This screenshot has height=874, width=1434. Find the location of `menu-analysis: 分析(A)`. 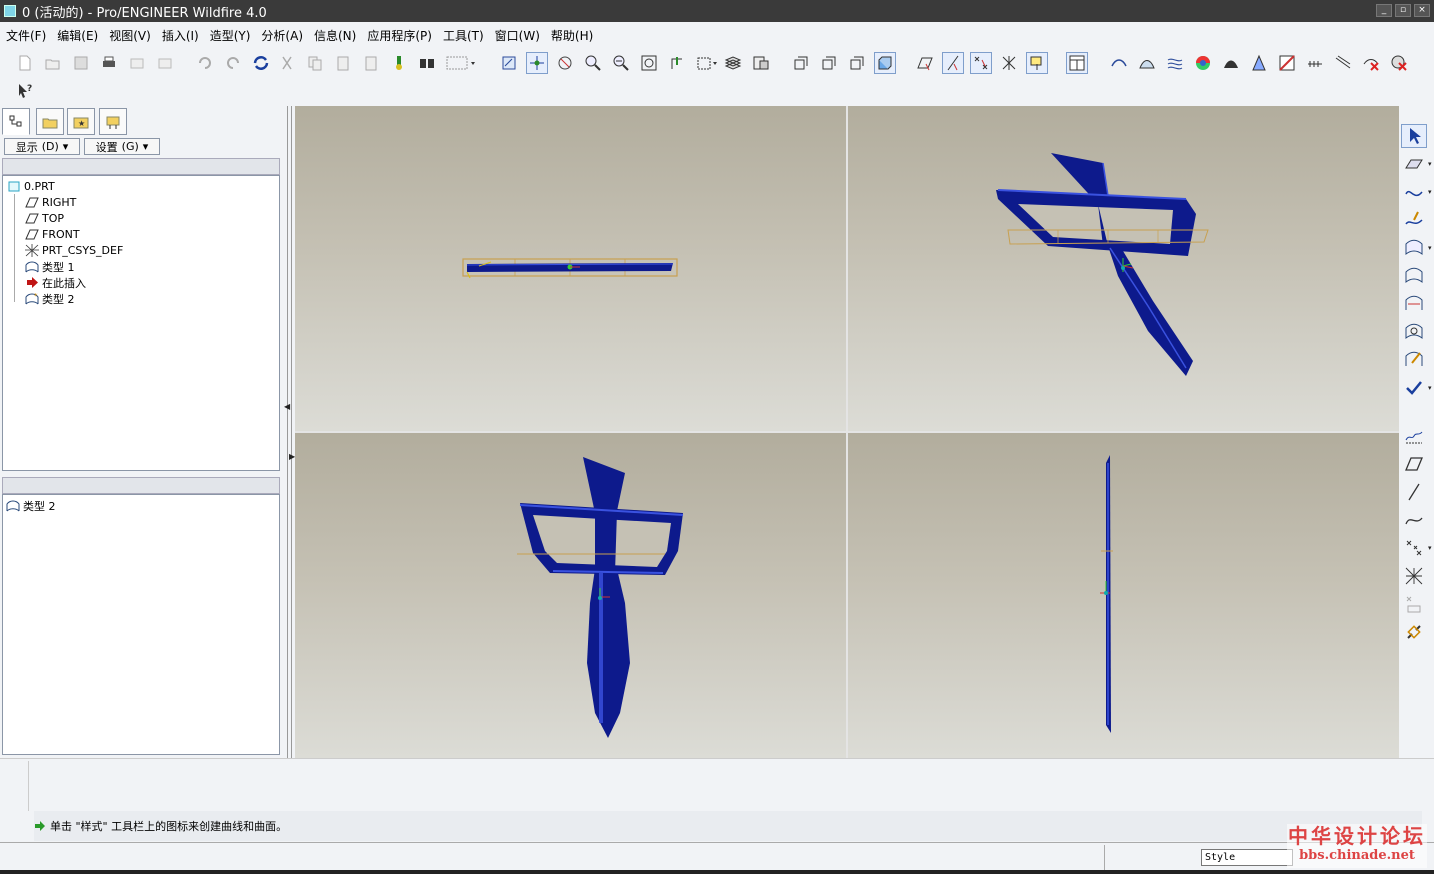

menu-analysis: 分析(A) is located at coordinates (282, 35).